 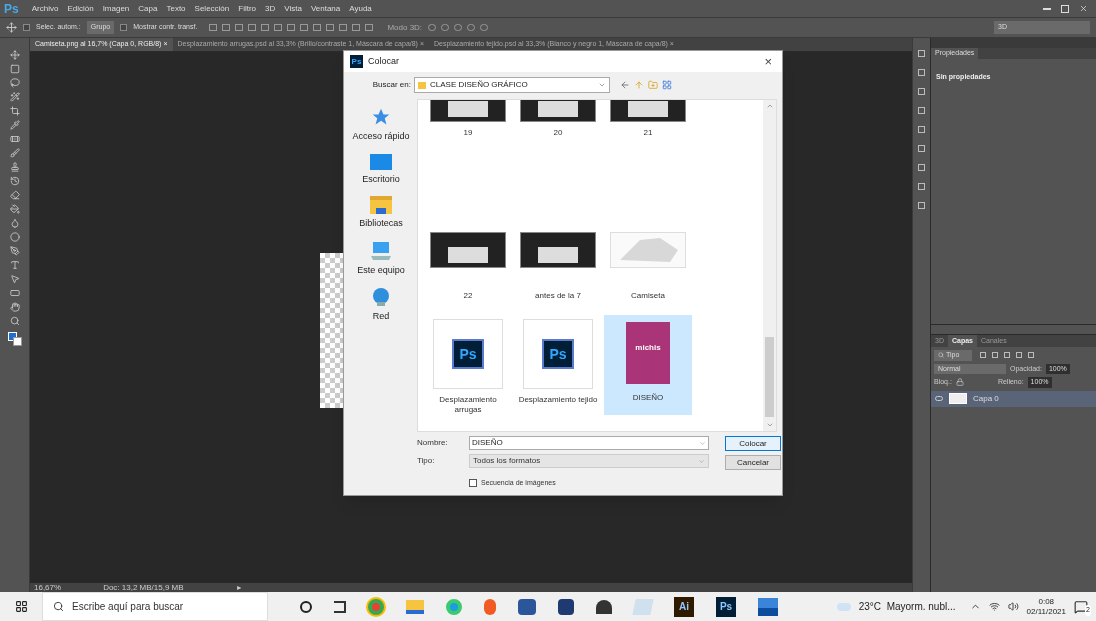 I want to click on clock-date: 02/11/2021, so click(x=1046, y=611).